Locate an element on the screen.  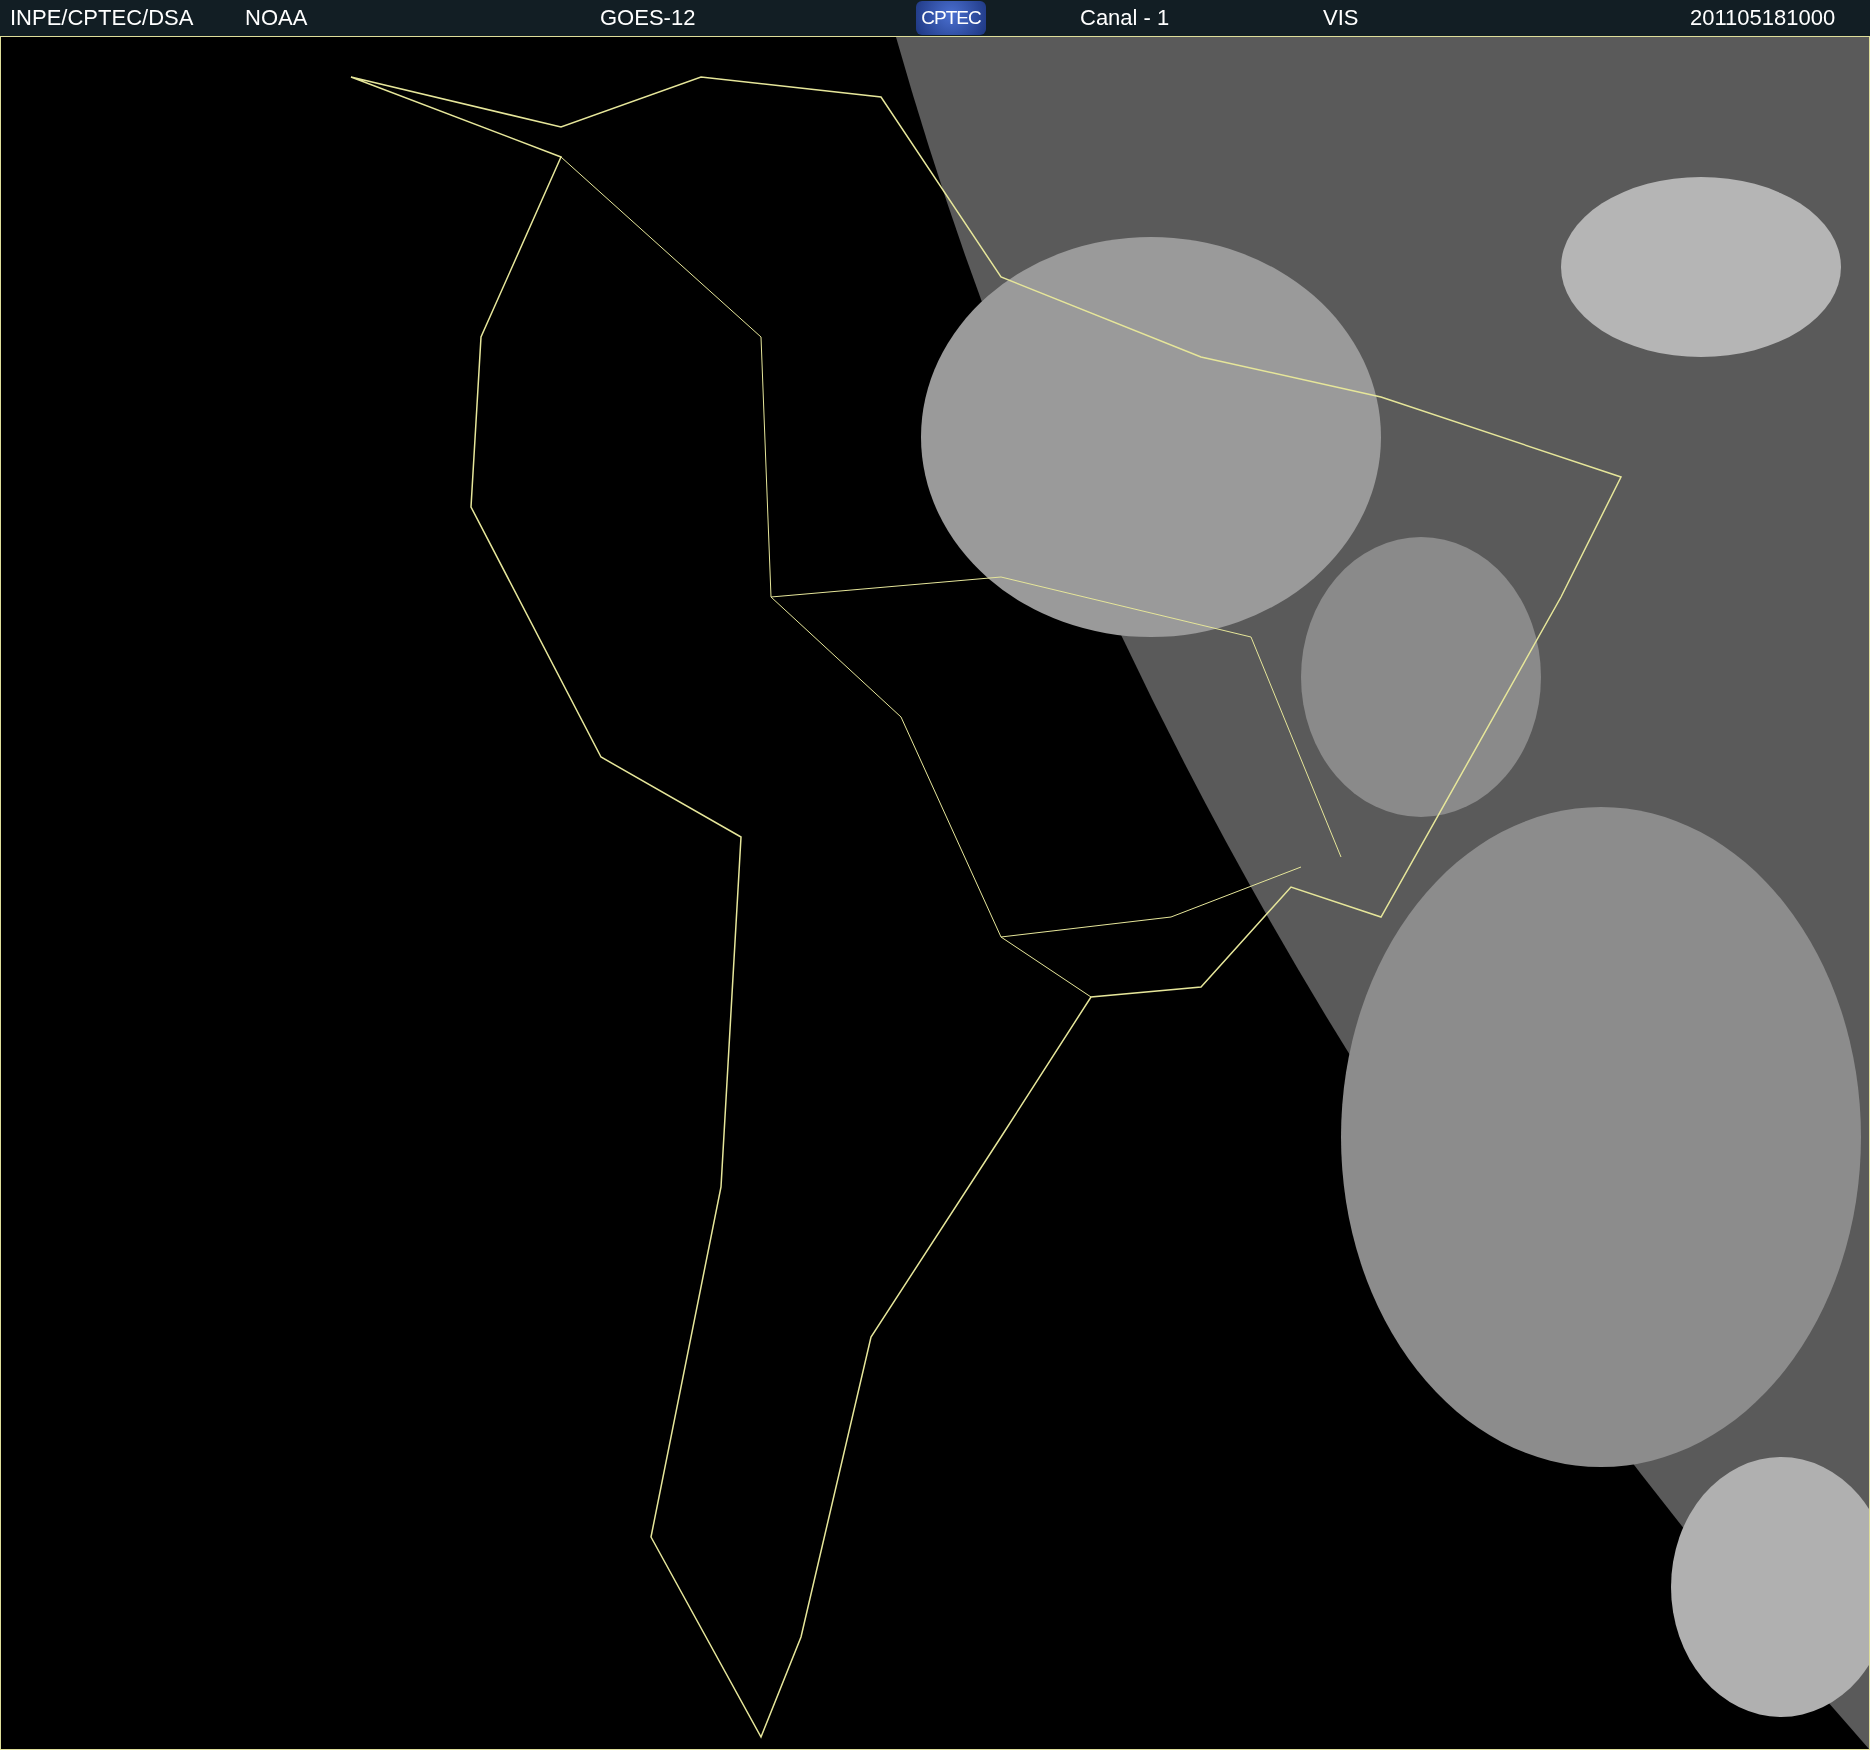
header-label: GOES-12 is located at coordinates (648, 18).